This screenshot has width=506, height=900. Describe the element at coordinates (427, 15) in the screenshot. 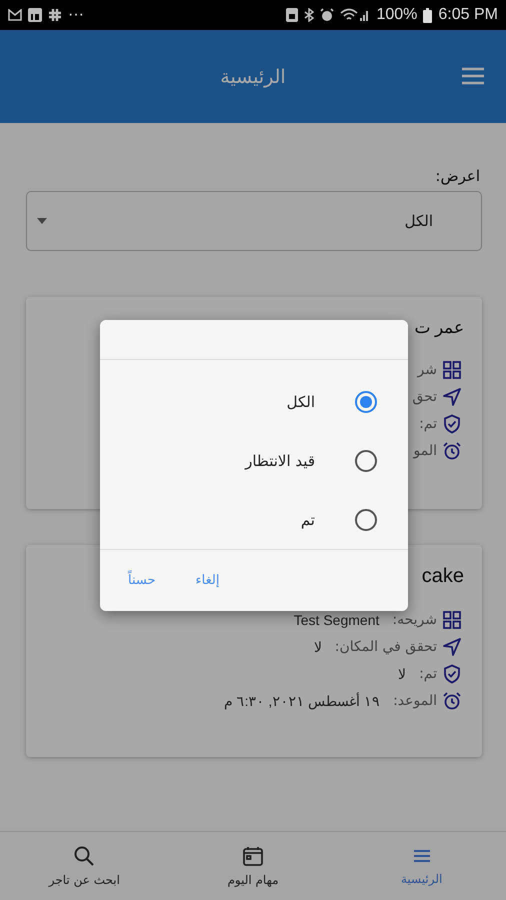

I see `battery-icon` at that location.